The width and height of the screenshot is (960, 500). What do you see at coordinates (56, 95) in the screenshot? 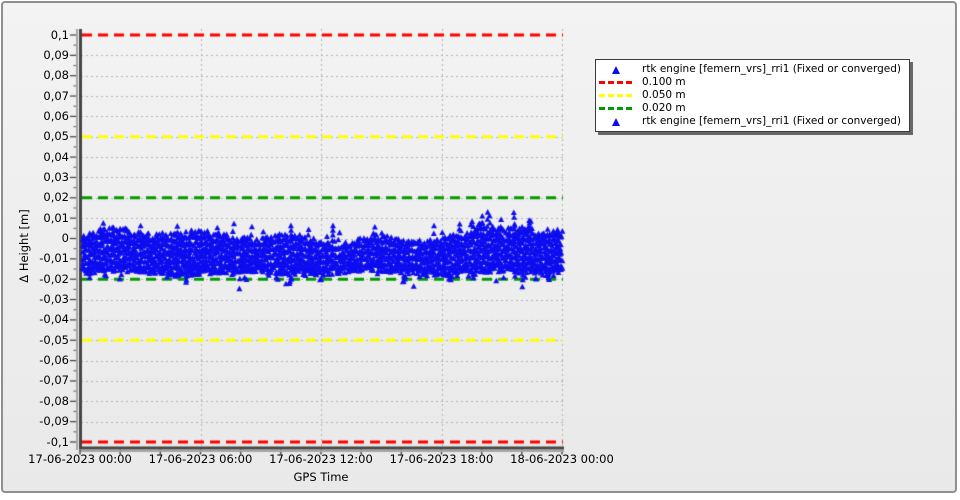
I see `y-tick-label: 0,07` at bounding box center [56, 95].